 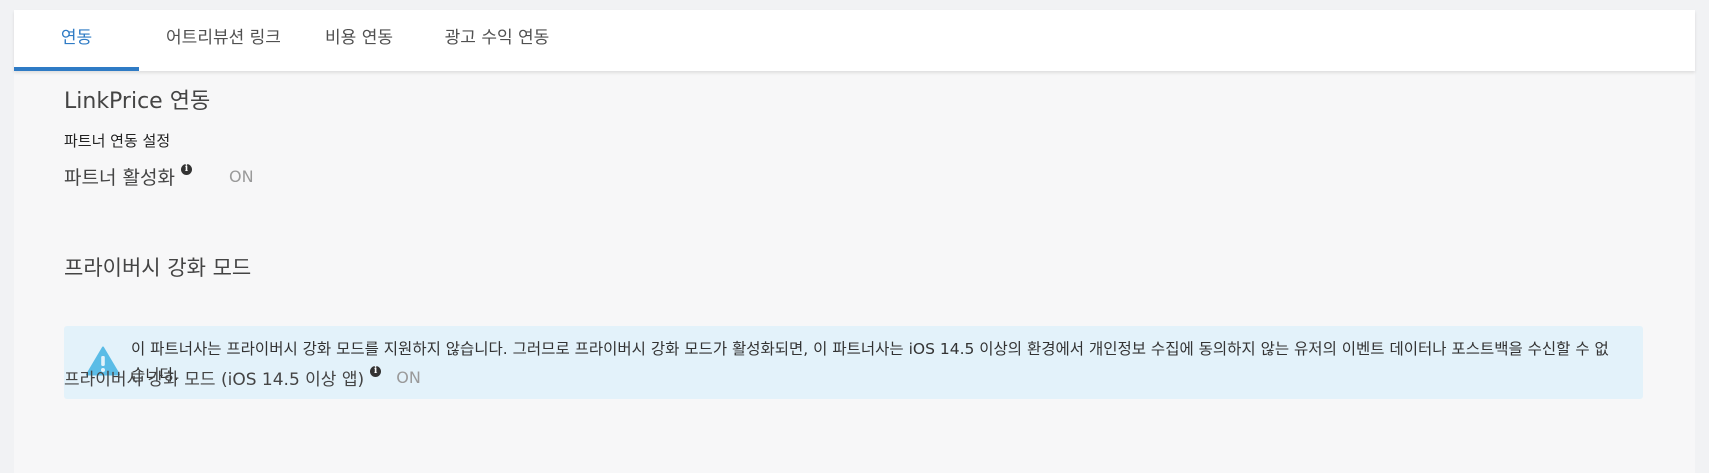 What do you see at coordinates (137, 101) in the screenshot?
I see `integration-title: LinkPrice 연동` at bounding box center [137, 101].